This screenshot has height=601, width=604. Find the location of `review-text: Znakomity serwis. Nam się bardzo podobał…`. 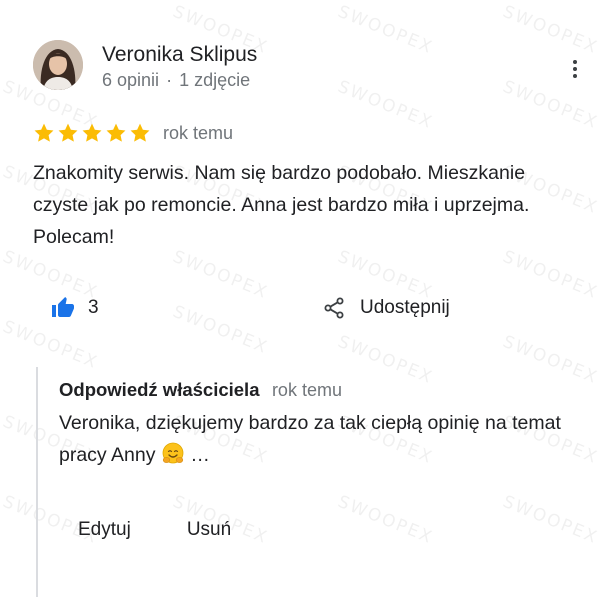

review-text: Znakomity serwis. Nam się bardzo podobał… is located at coordinates (281, 205).